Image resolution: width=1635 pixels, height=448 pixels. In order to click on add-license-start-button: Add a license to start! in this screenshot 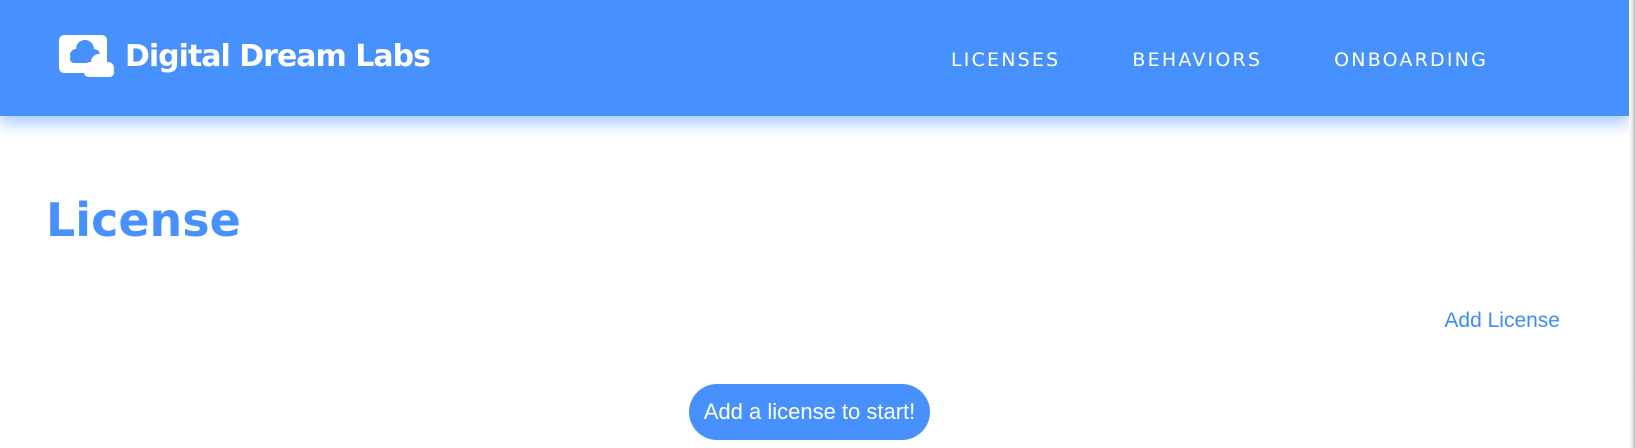, I will do `click(809, 412)`.